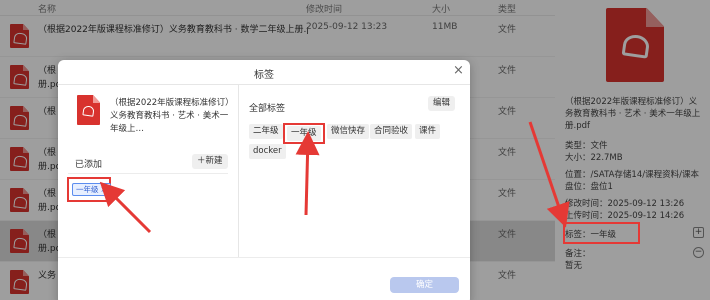 Image resolution: width=710 pixels, height=300 pixels. What do you see at coordinates (442, 103) in the screenshot?
I see `edit-tags-button: 编辑` at bounding box center [442, 103].